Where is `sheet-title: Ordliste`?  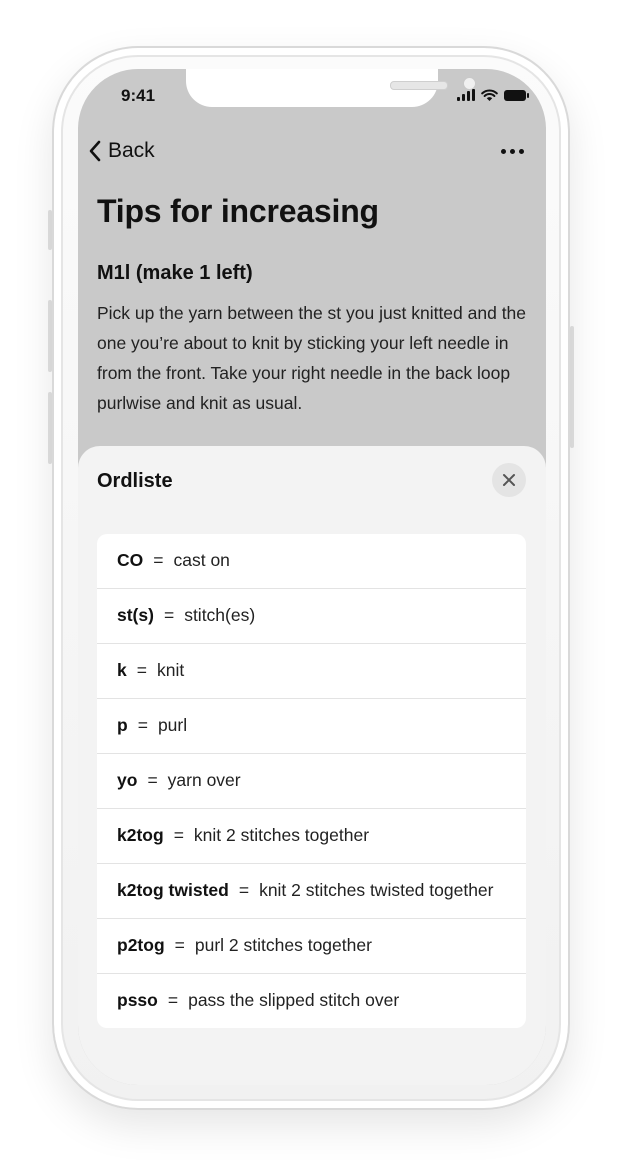
sheet-title: Ordliste is located at coordinates (135, 481).